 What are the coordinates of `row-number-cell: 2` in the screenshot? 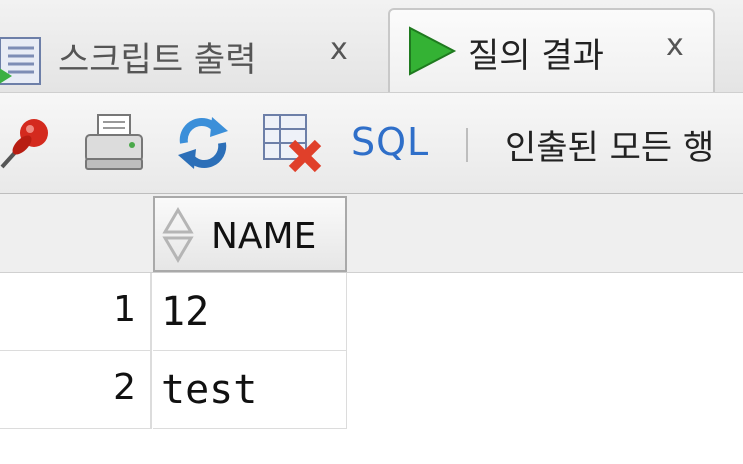 It's located at (76, 390).